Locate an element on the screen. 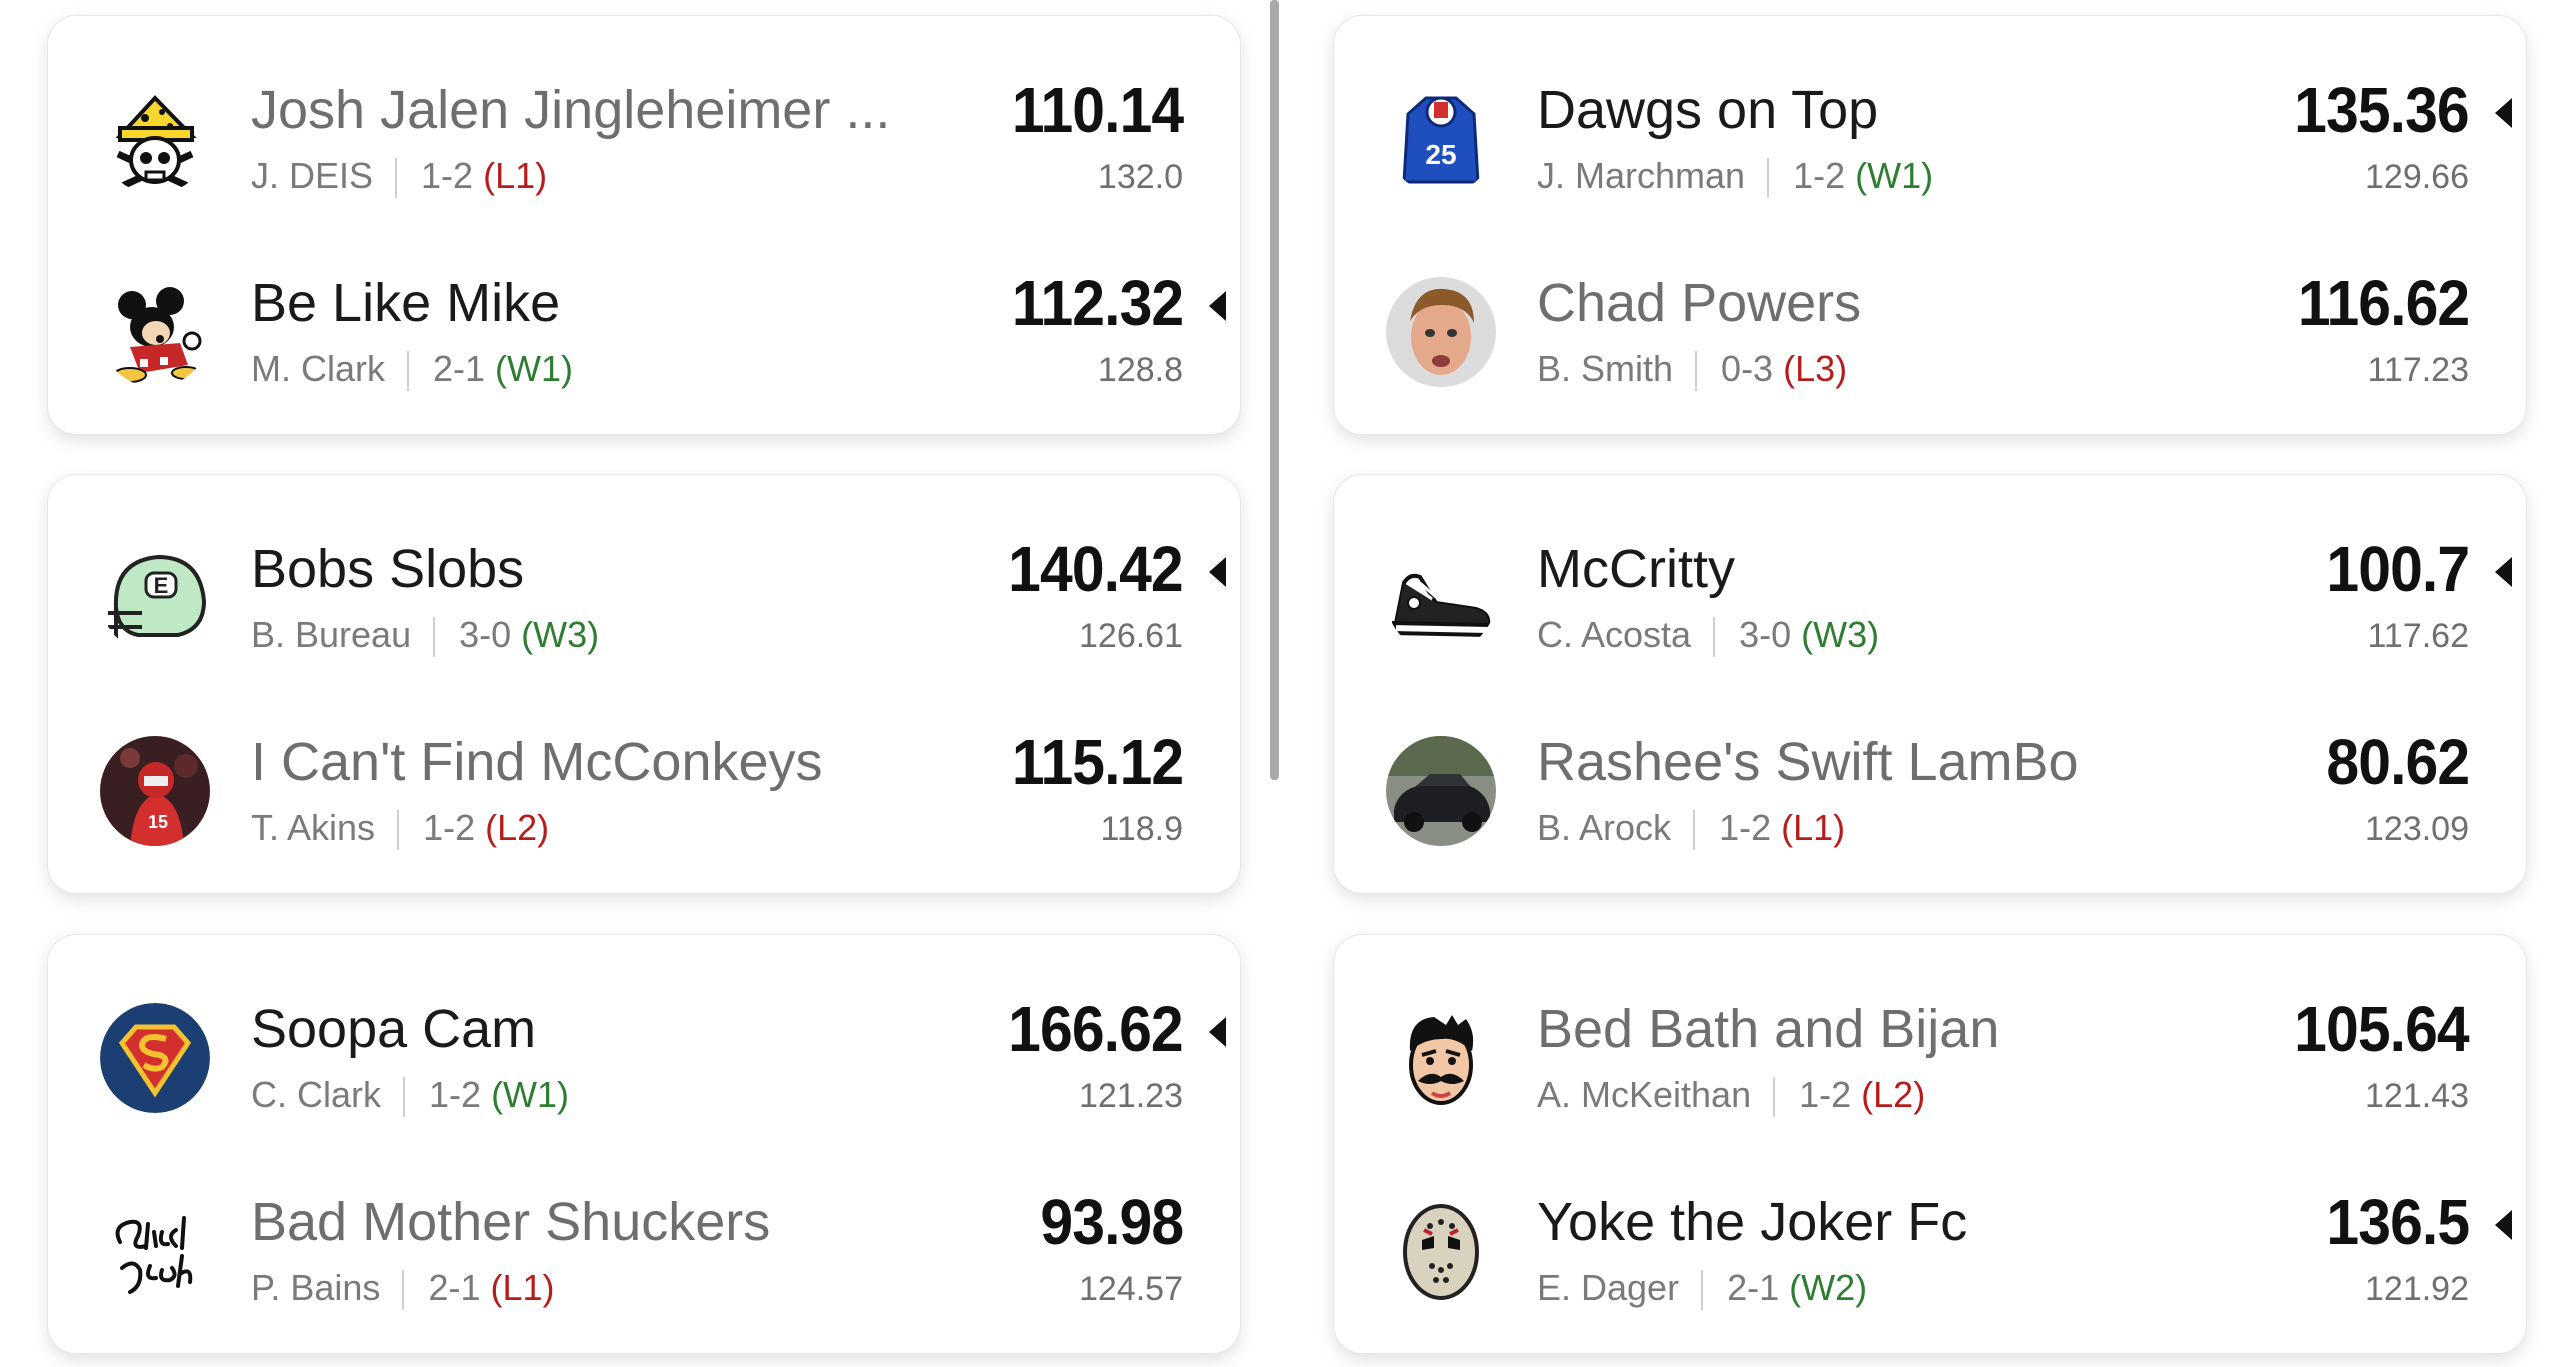 The image size is (2560, 1367). team-meta: B. Arock 1-2 (L1) is located at coordinates (1691, 828).